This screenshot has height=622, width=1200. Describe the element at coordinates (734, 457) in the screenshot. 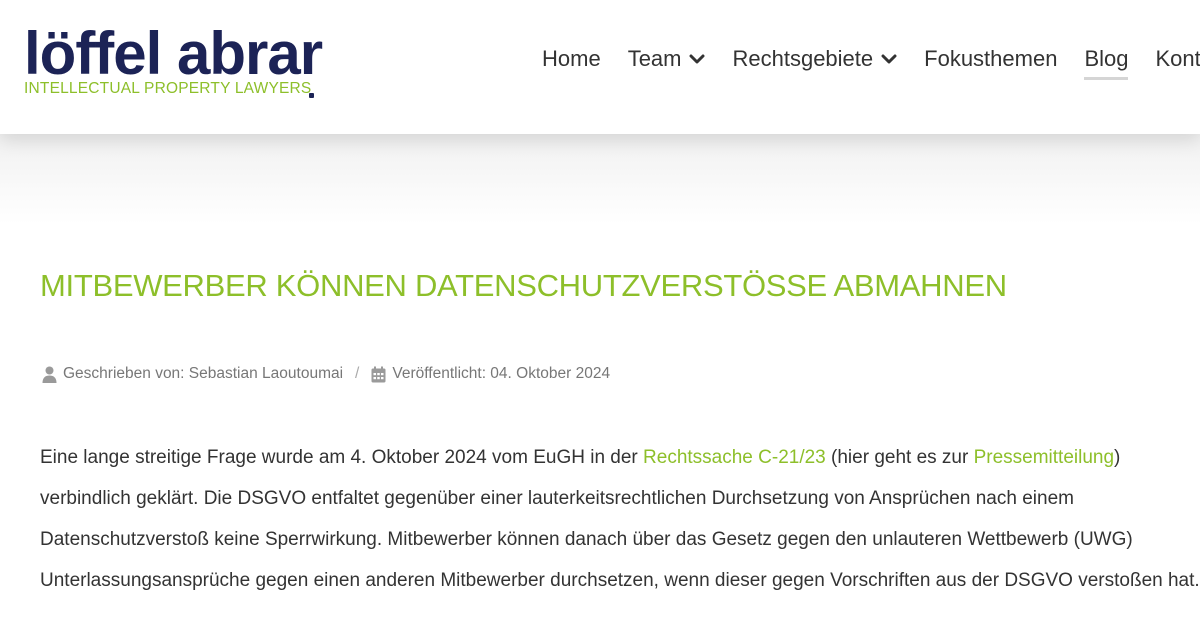

I see `link-rechtssache: Rechtssache C-21/23` at that location.